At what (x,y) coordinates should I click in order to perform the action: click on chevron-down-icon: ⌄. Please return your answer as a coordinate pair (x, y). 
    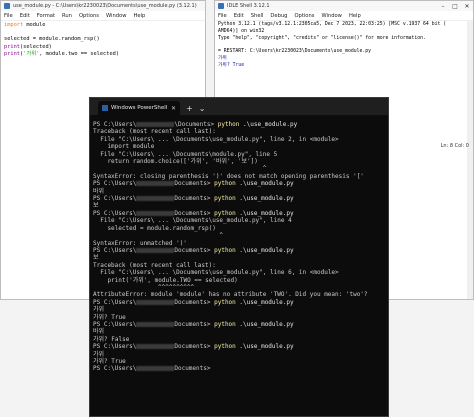
    Looking at the image, I should click on (202, 108).